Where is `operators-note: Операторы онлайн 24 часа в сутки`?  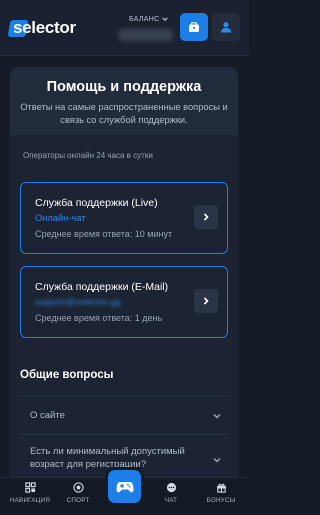 operators-note: Операторы онлайн 24 часа в сутки is located at coordinates (88, 155).